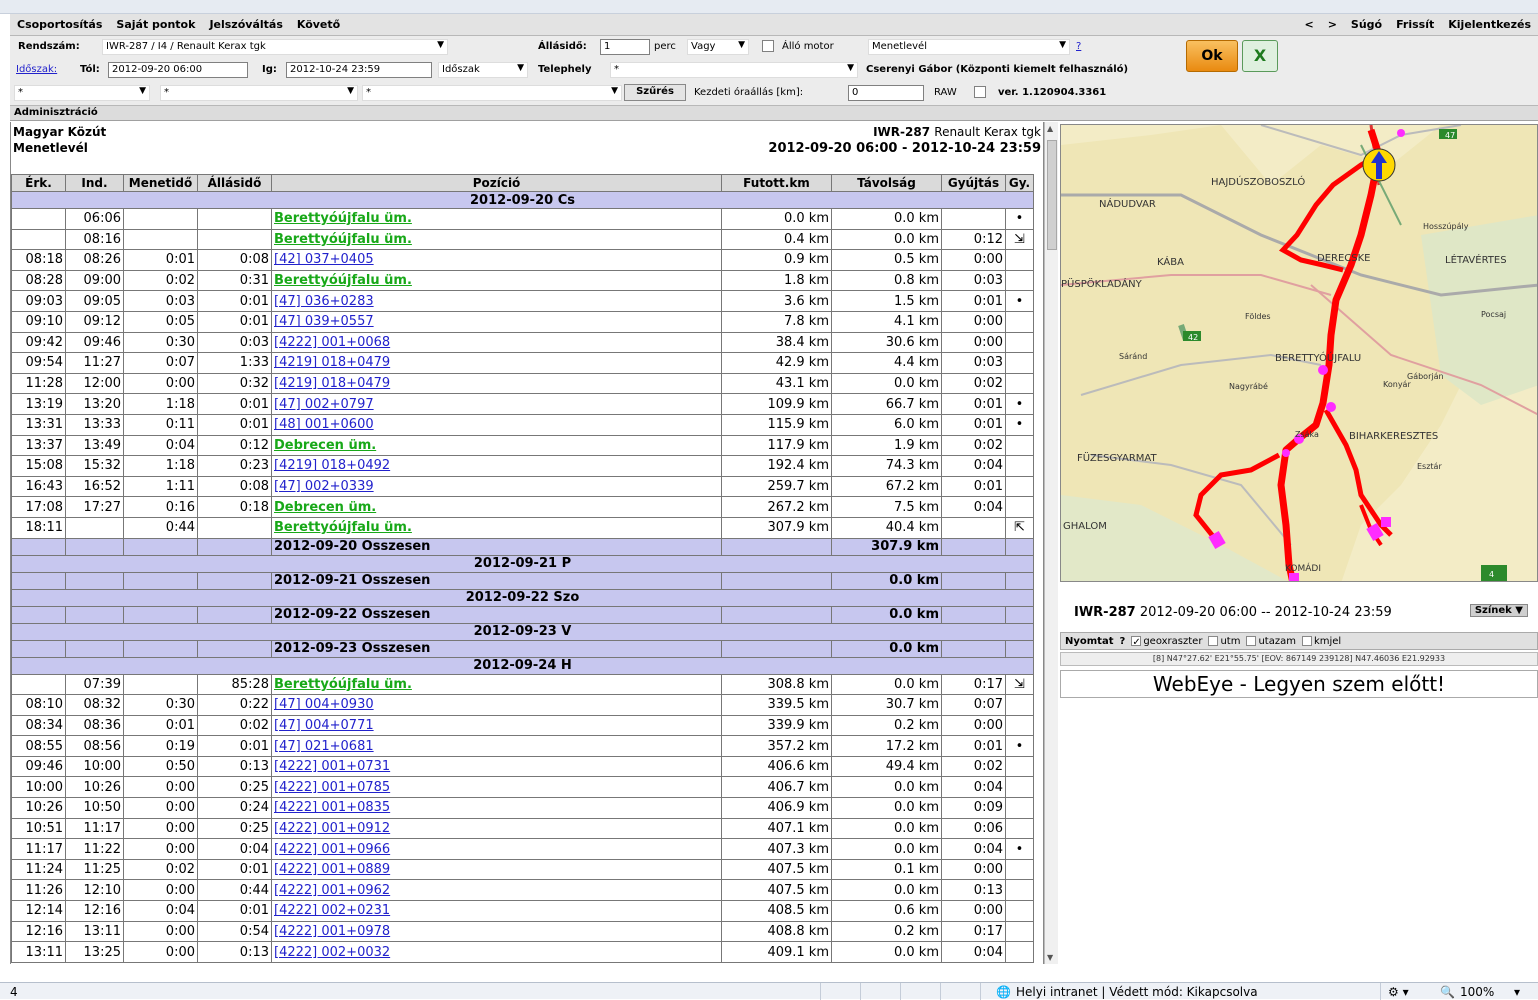 The width and height of the screenshot is (1538, 1000). I want to click on position-link: [47] 002+0797, so click(324, 404).